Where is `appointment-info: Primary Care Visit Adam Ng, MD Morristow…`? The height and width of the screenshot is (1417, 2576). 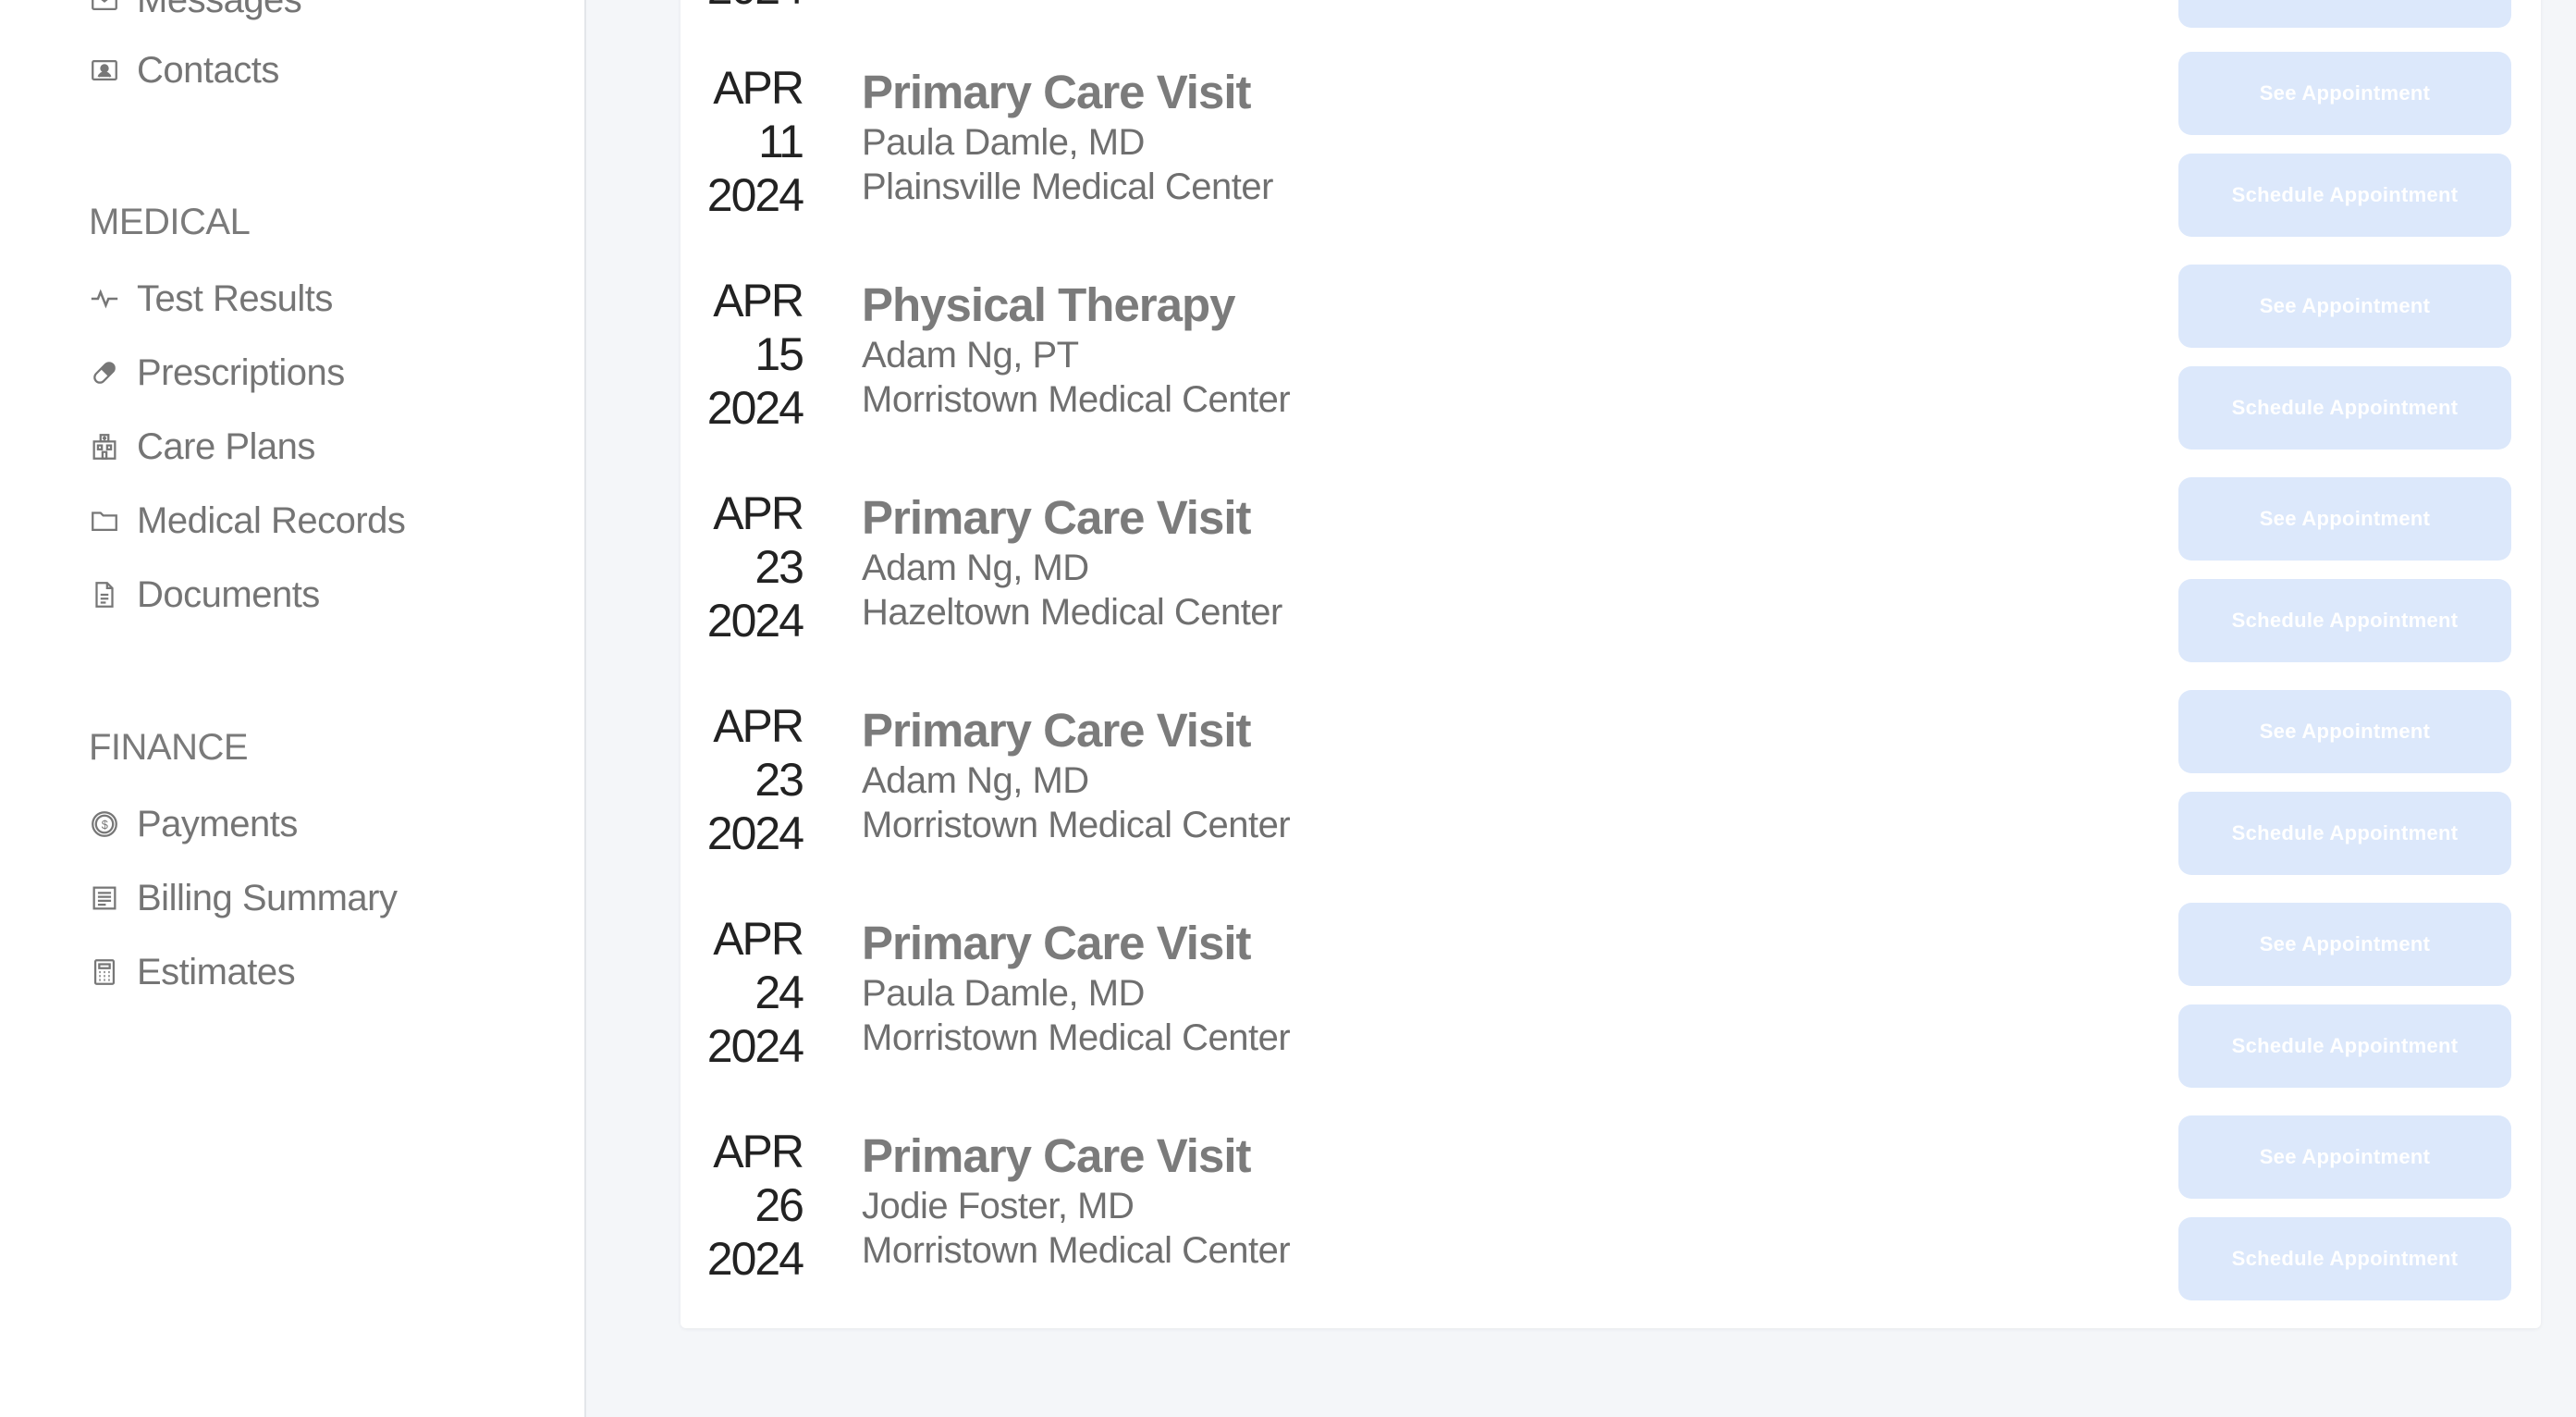
appointment-info: Primary Care Visit Adam Ng, MD Morristow… is located at coordinates (1076, 775).